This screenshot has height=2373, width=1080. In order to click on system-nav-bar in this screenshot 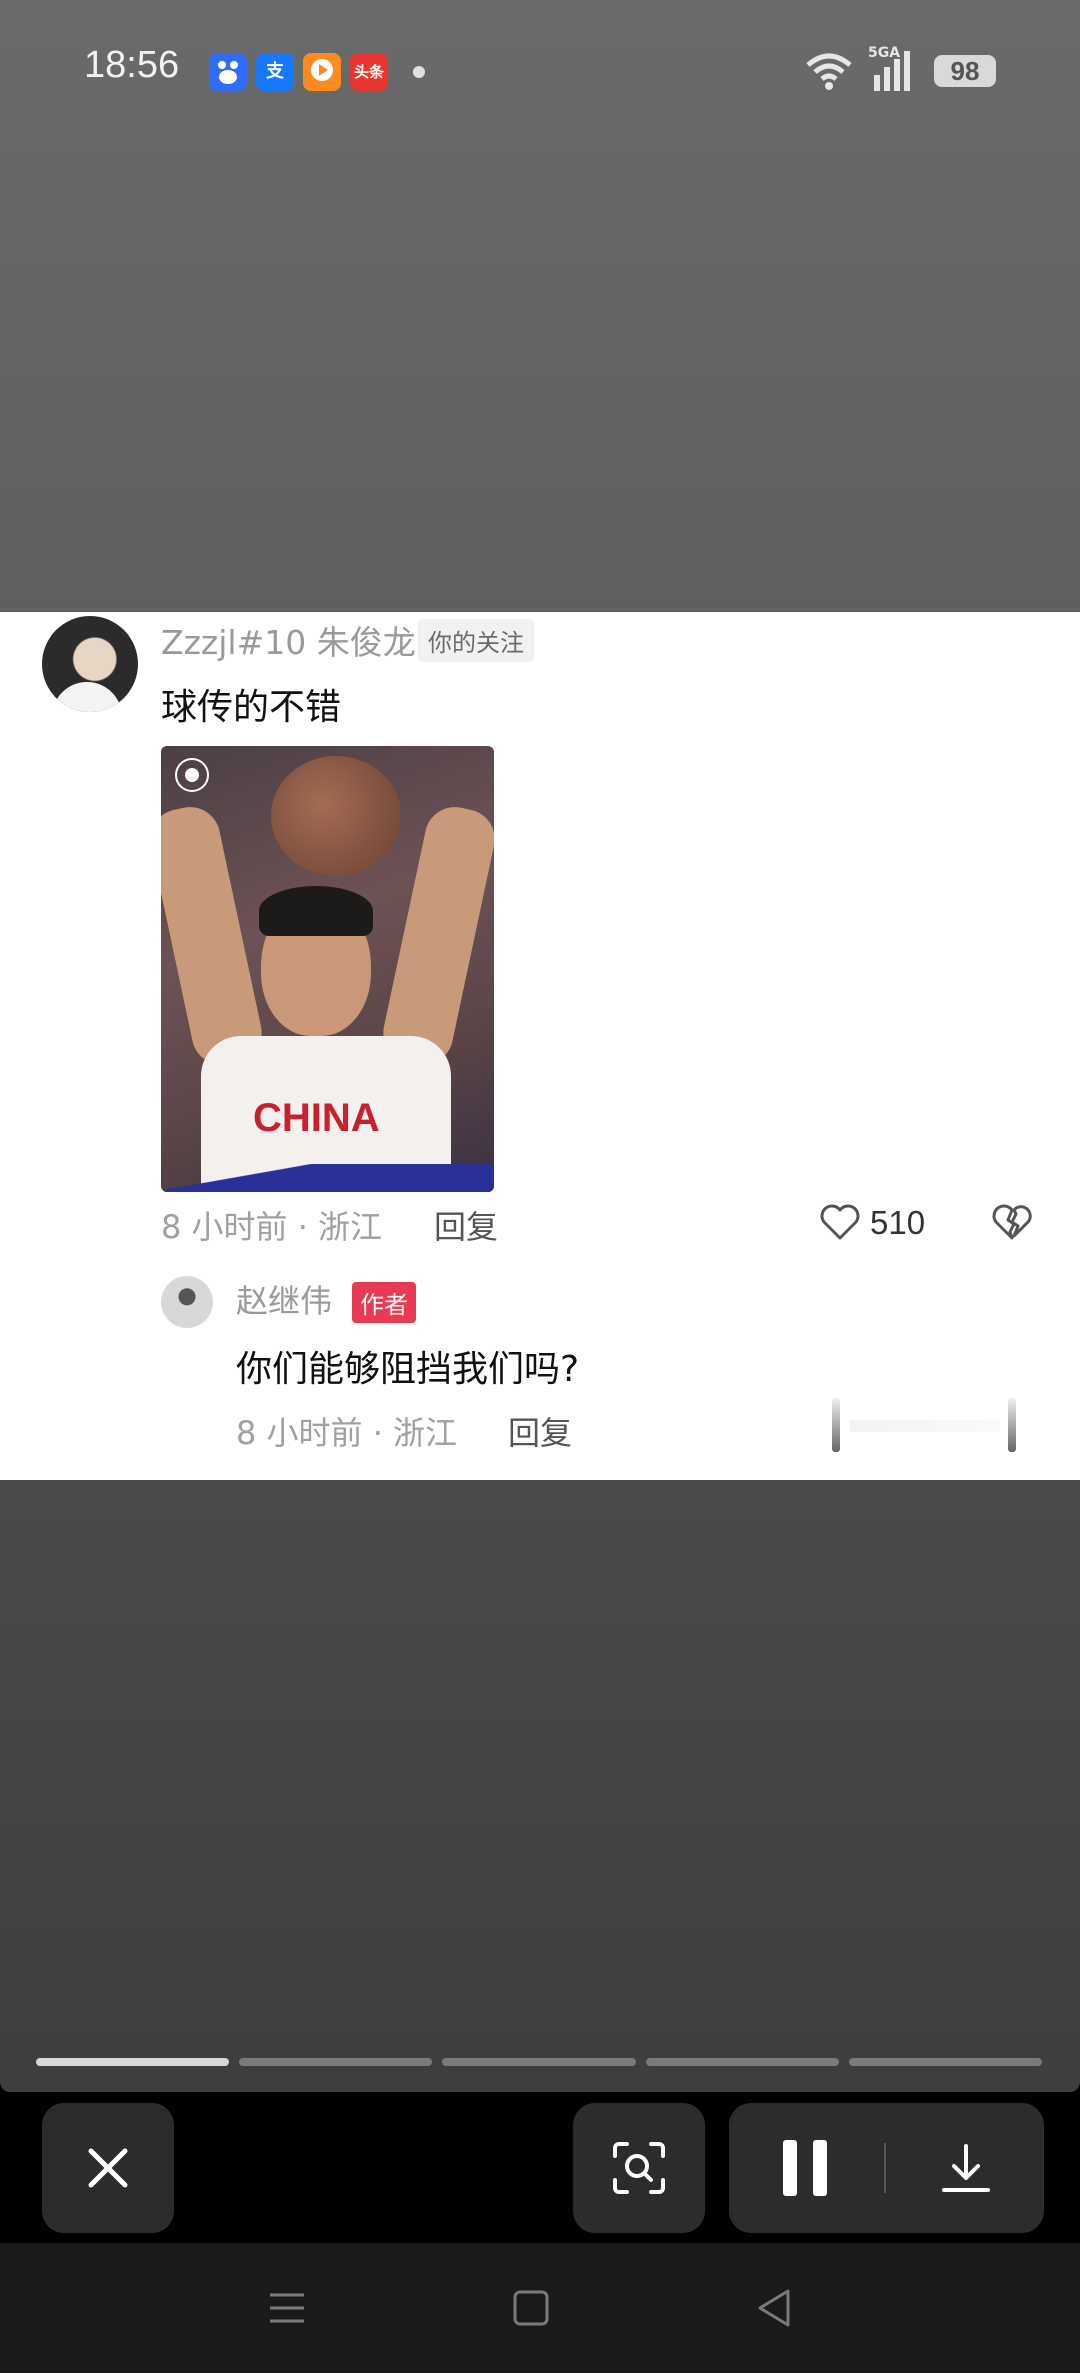, I will do `click(540, 2308)`.